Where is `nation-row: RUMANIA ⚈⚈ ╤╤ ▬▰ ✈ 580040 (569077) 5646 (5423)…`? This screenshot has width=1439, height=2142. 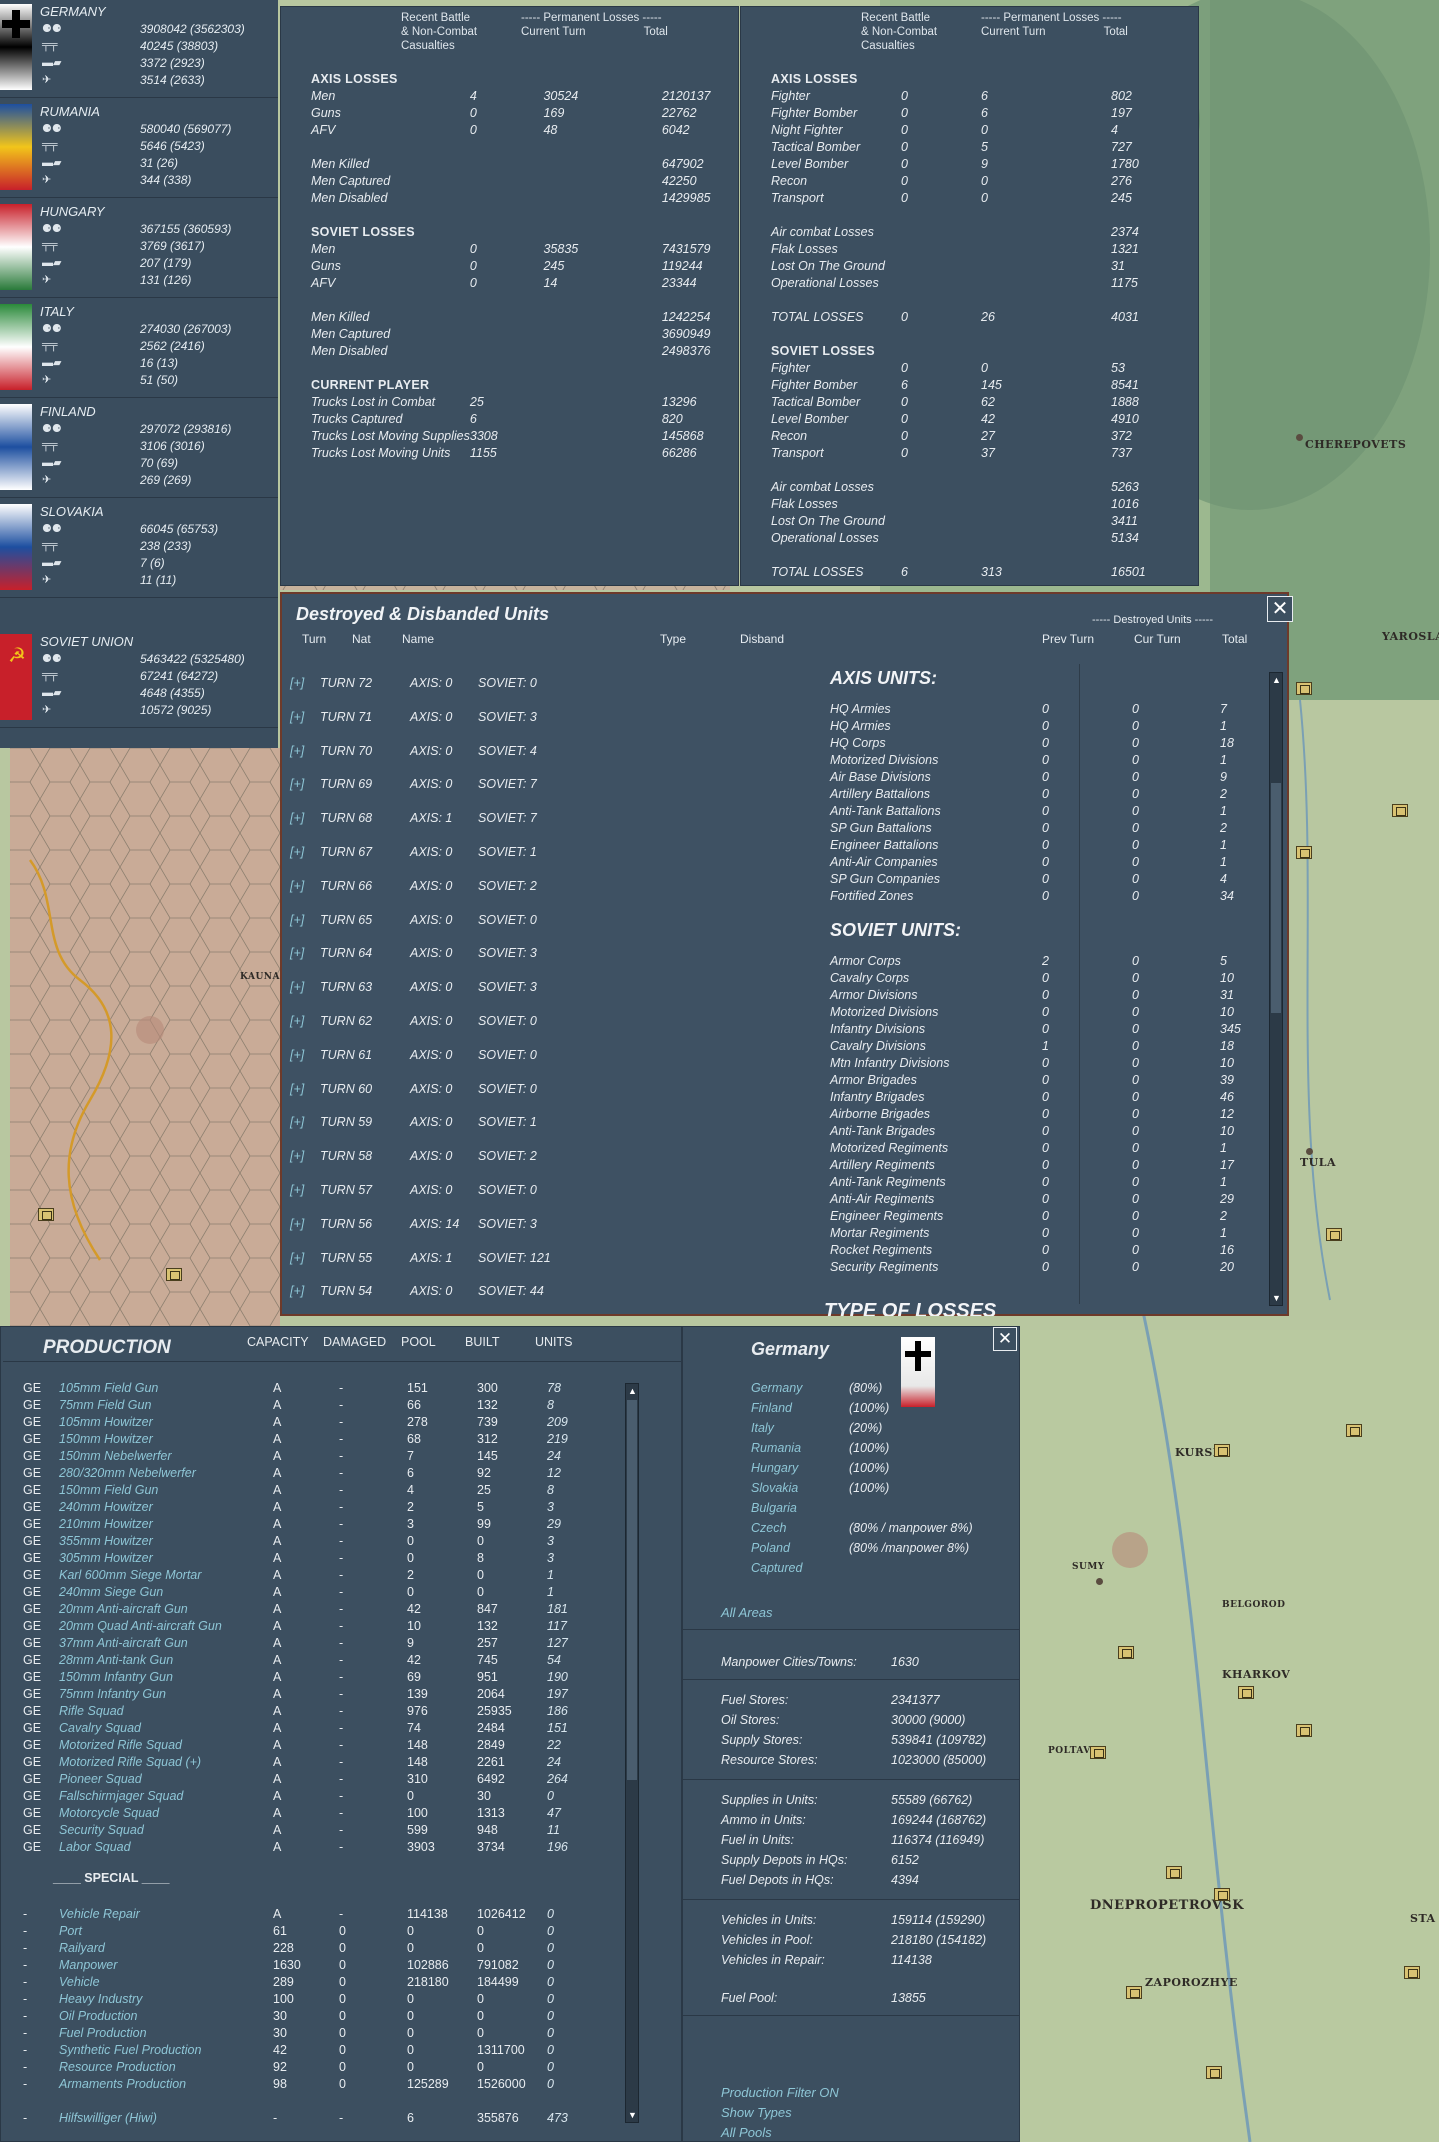 nation-row: RUMANIA ⚈⚈ ╤╤ ▬▰ ✈ 580040 (569077) 5646 (5423)… is located at coordinates (139, 149).